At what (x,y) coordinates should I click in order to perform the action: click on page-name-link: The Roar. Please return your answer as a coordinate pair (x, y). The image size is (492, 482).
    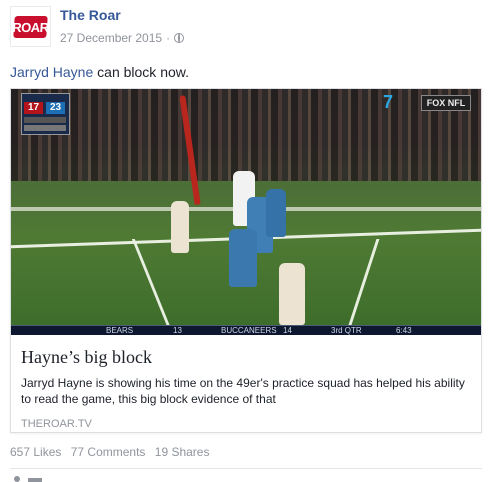
    Looking at the image, I should click on (90, 15).